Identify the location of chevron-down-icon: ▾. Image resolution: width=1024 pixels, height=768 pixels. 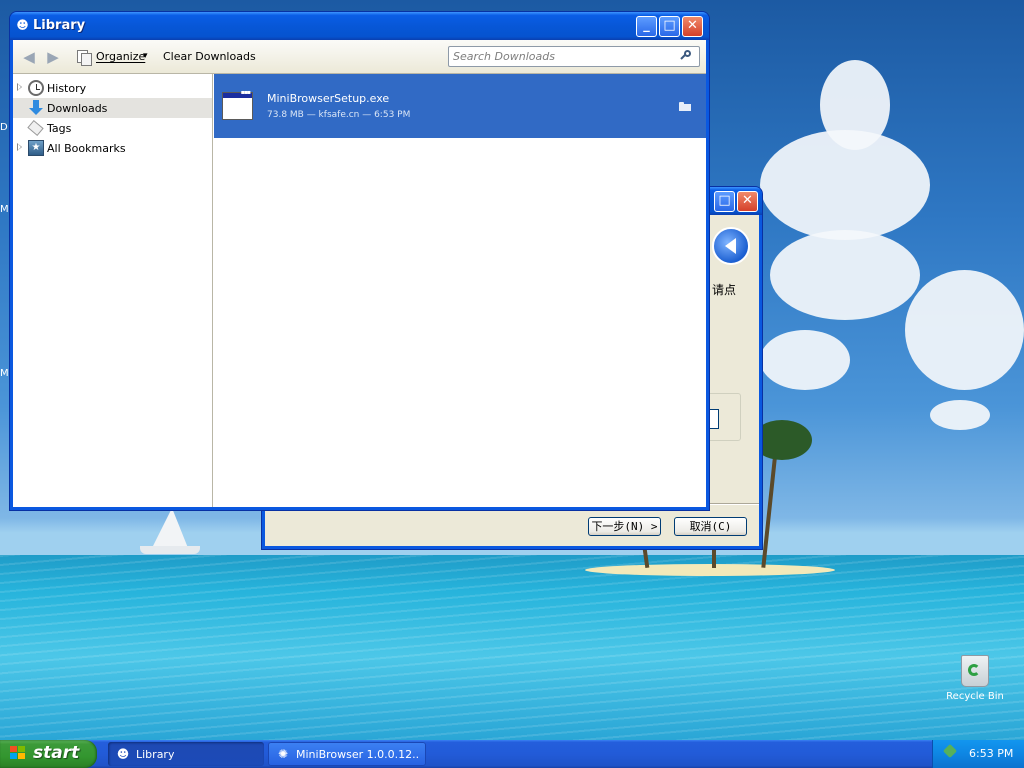
(145, 56).